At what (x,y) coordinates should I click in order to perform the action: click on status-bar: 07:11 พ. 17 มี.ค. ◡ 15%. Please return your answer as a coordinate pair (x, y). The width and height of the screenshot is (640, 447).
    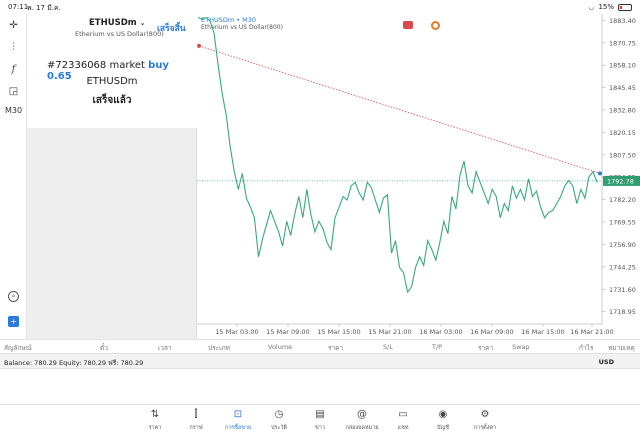
    Looking at the image, I should click on (320, 7).